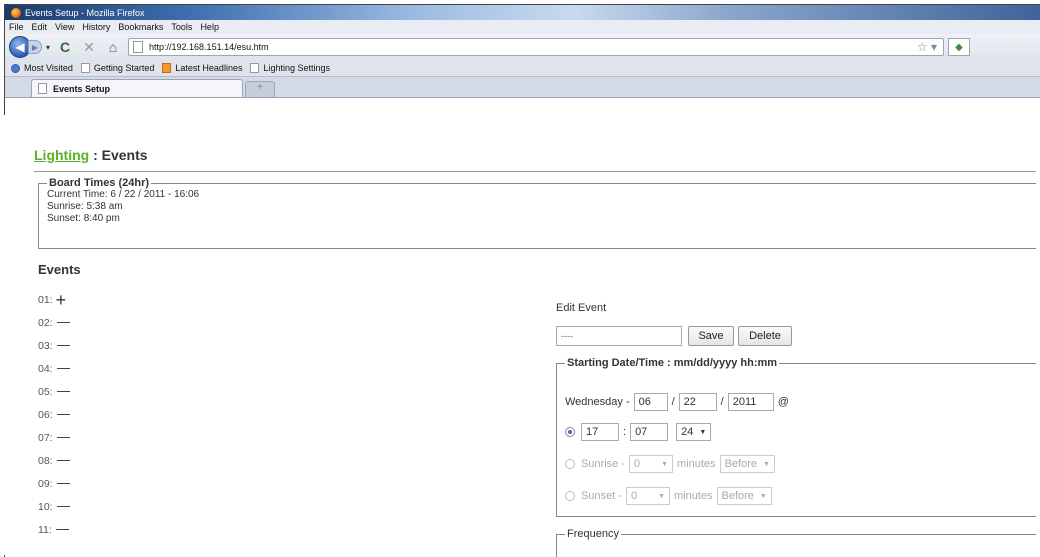  Describe the element at coordinates (522, 87) in the screenshot. I see `tab-strip: Events Setup +` at that location.